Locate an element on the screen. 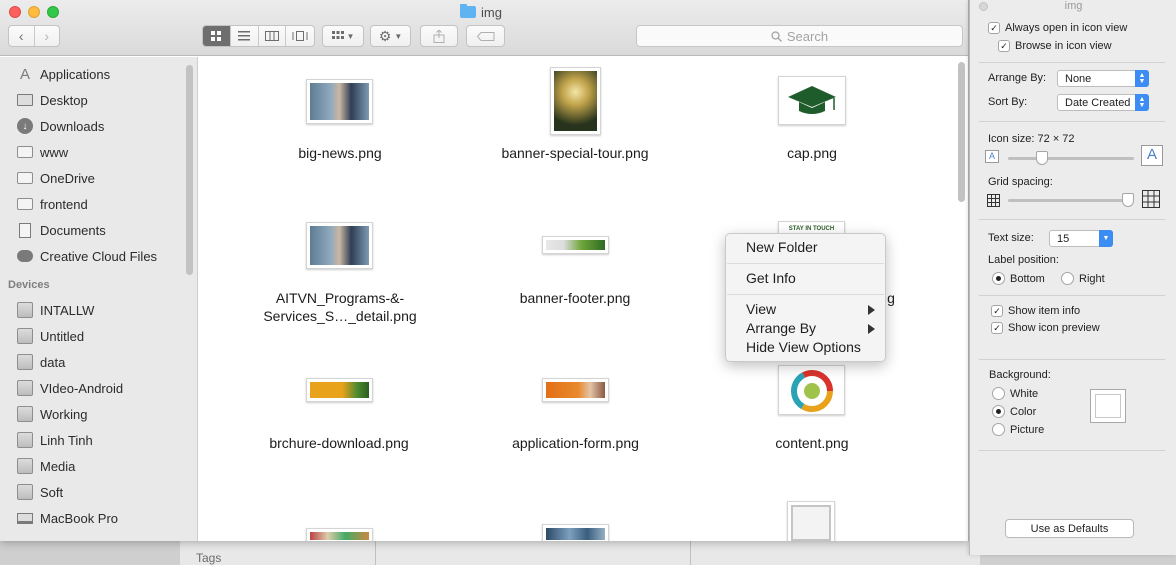 The image size is (1176, 565). file-name: big-news.png is located at coordinates (340, 153).